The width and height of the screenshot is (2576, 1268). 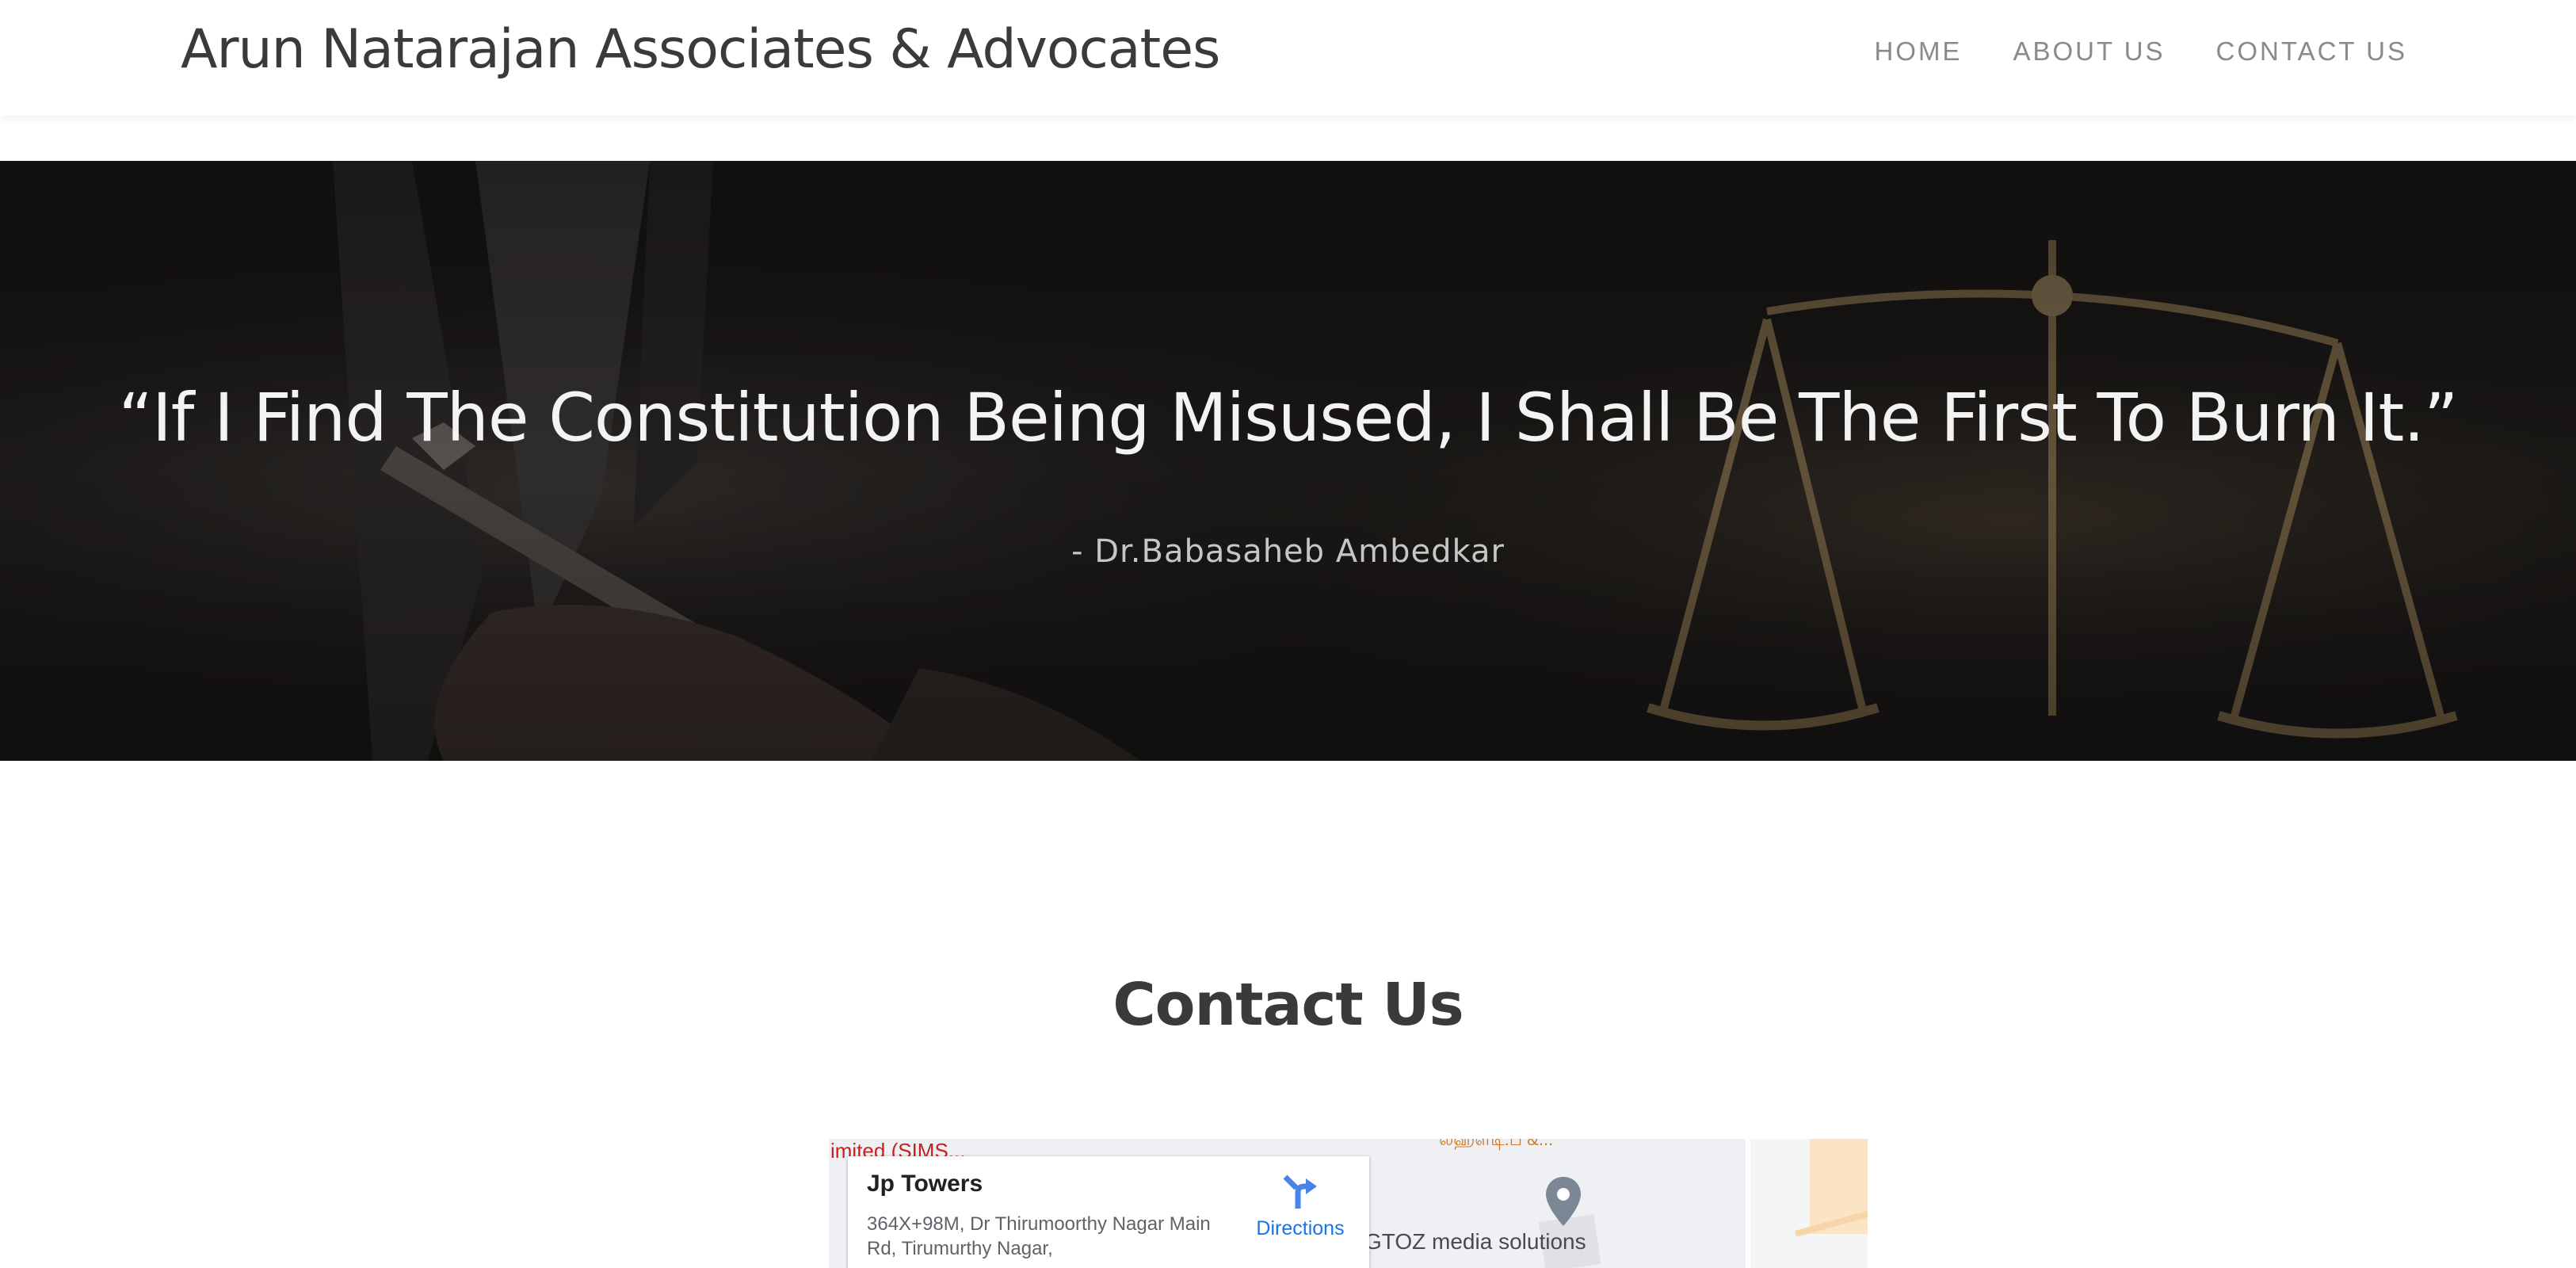 I want to click on contact-section-title: Contact Us, so click(x=1288, y=1005).